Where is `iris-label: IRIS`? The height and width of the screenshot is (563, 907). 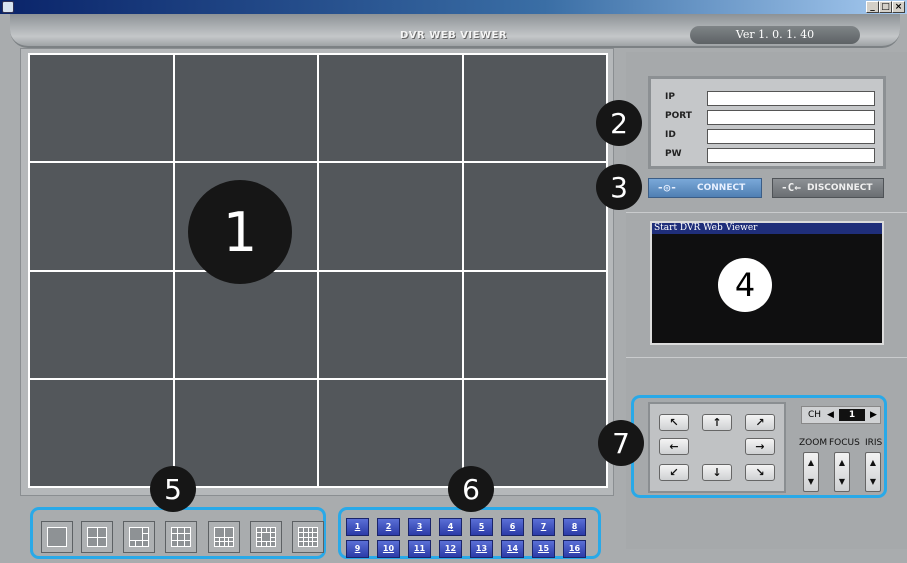
iris-label: IRIS is located at coordinates (874, 443).